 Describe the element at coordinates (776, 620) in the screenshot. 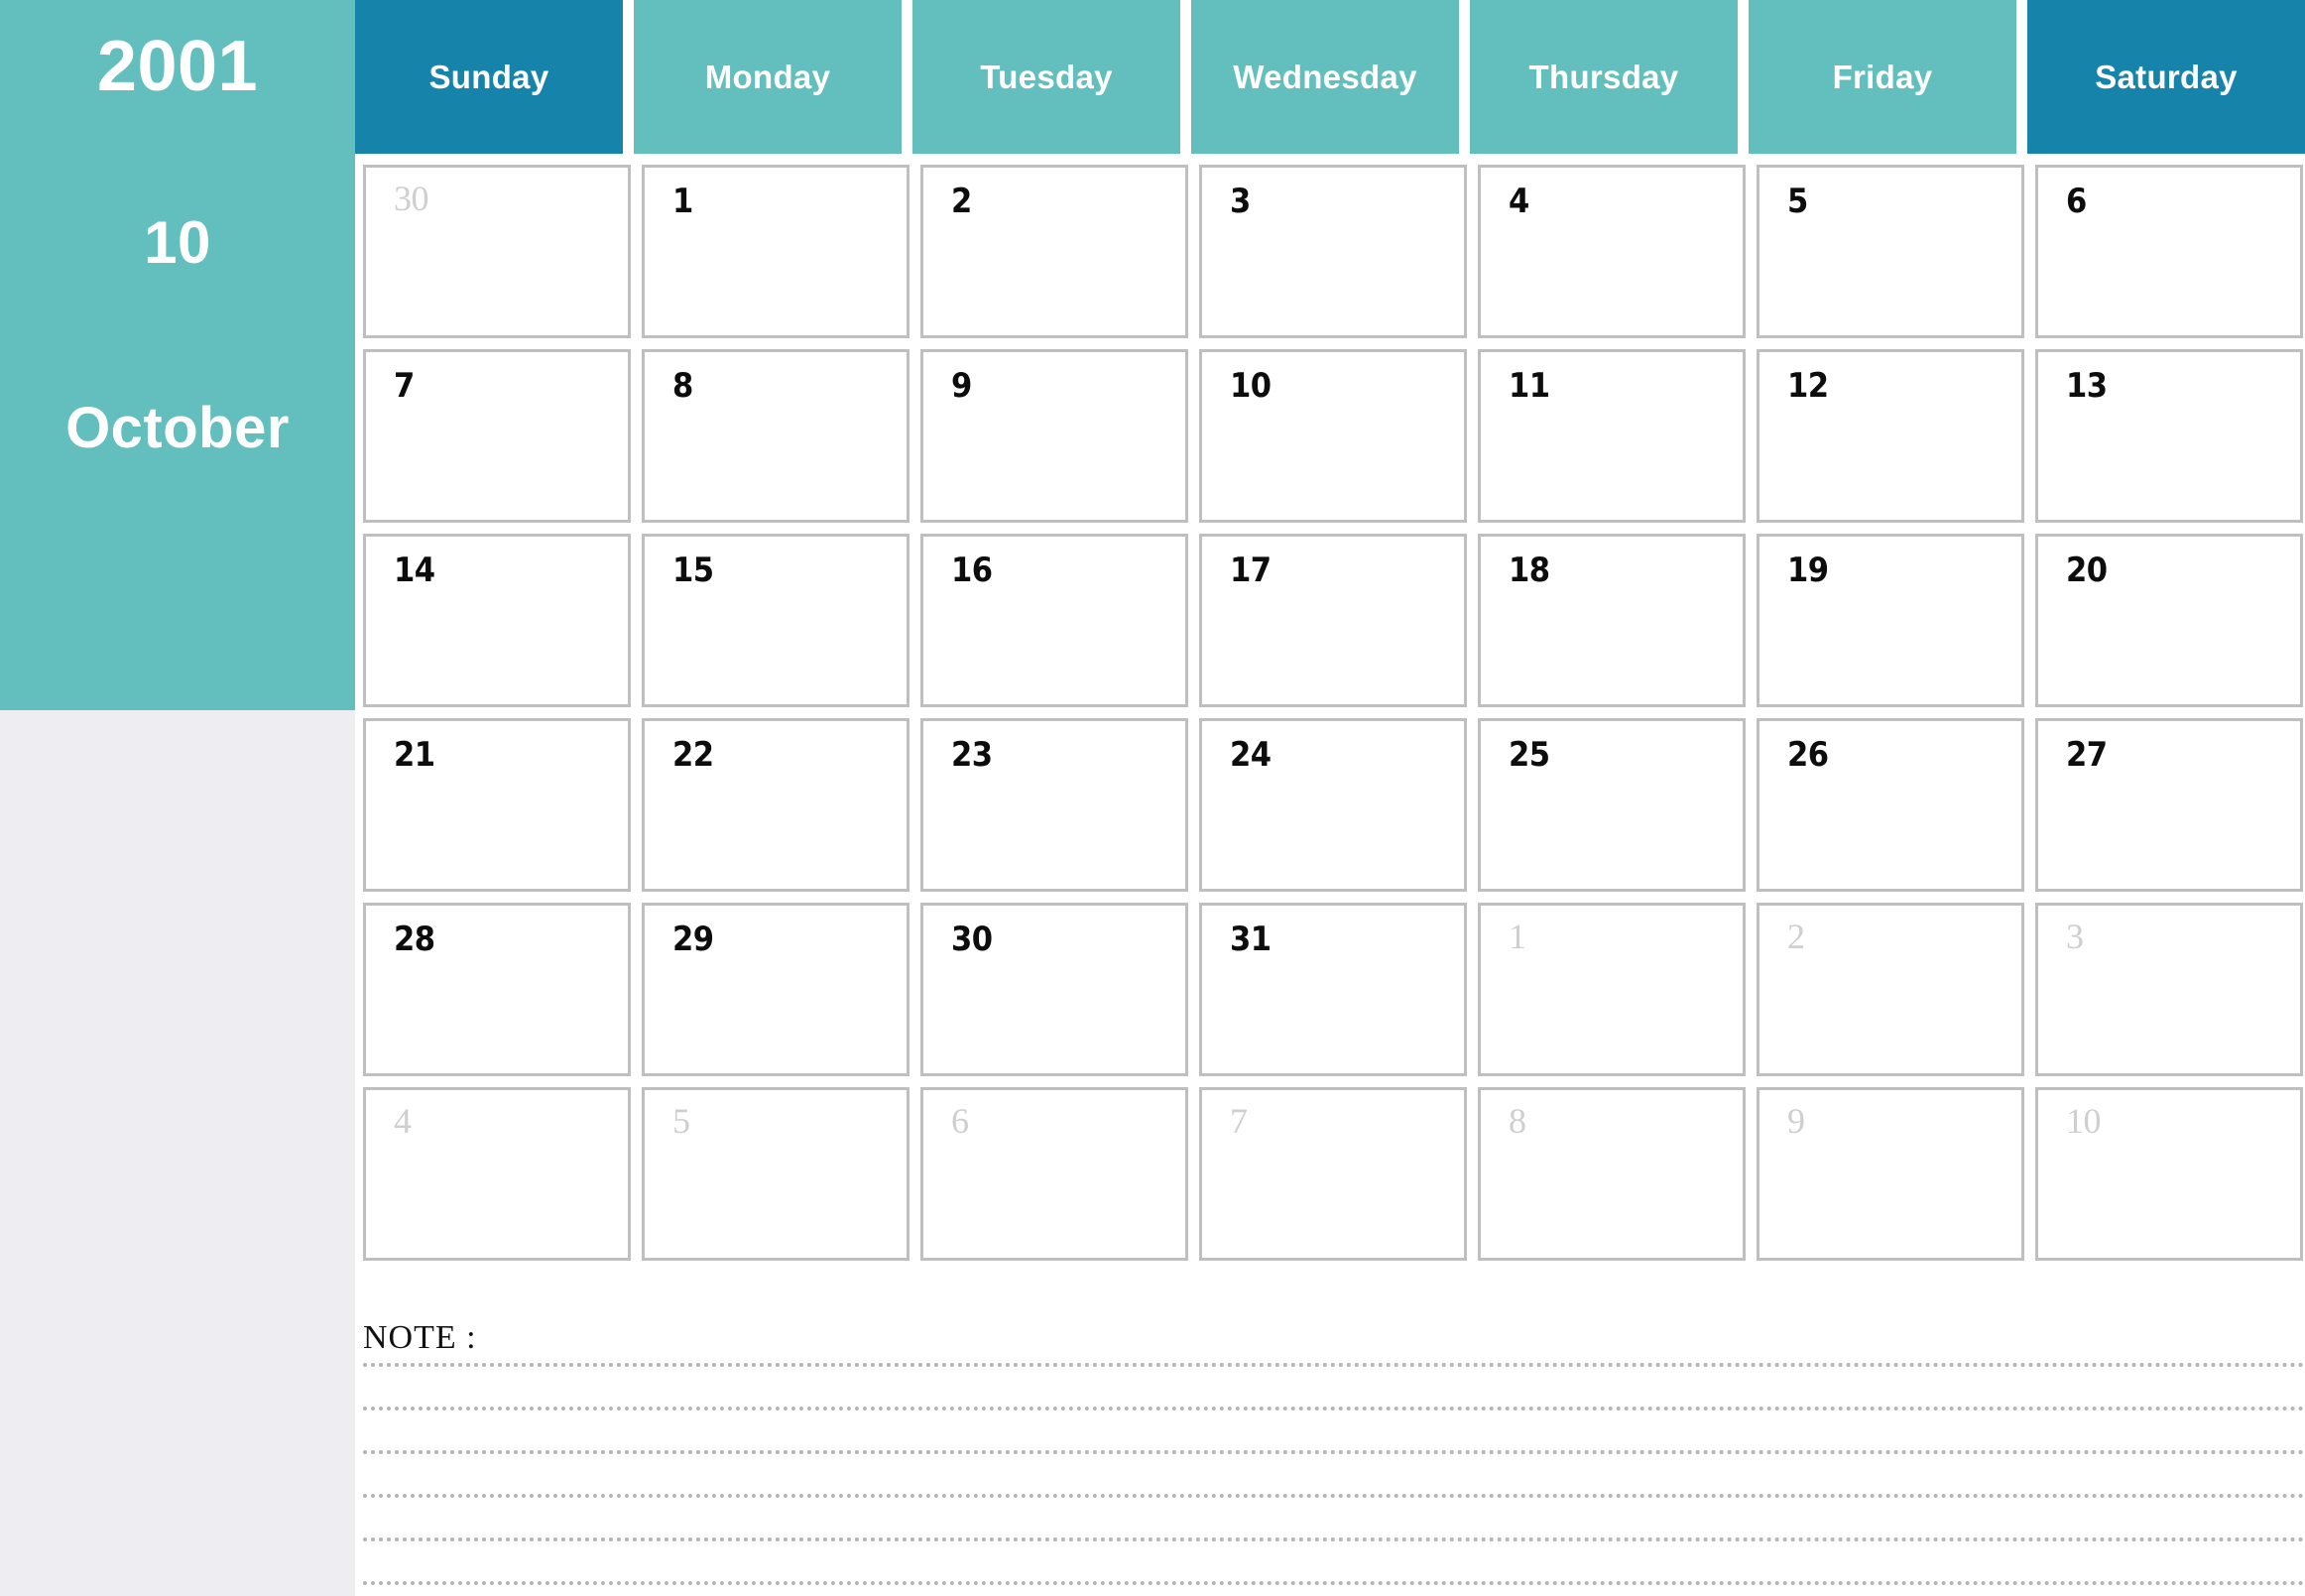

I see `day-cell: 15` at that location.